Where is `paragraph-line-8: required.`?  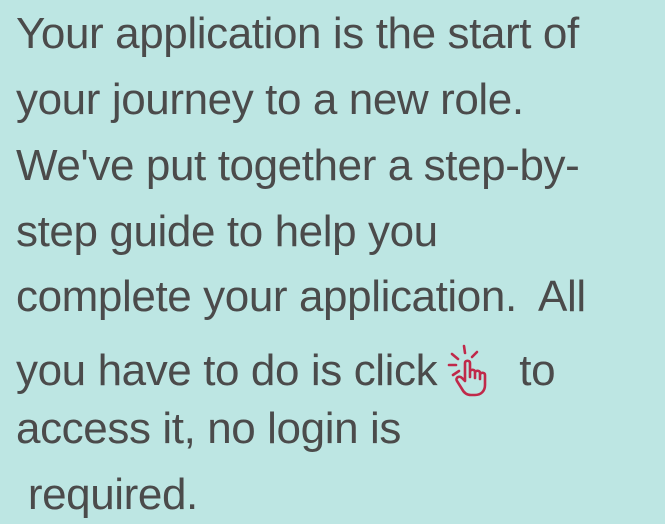
paragraph-line-8: required. is located at coordinates (107, 494).